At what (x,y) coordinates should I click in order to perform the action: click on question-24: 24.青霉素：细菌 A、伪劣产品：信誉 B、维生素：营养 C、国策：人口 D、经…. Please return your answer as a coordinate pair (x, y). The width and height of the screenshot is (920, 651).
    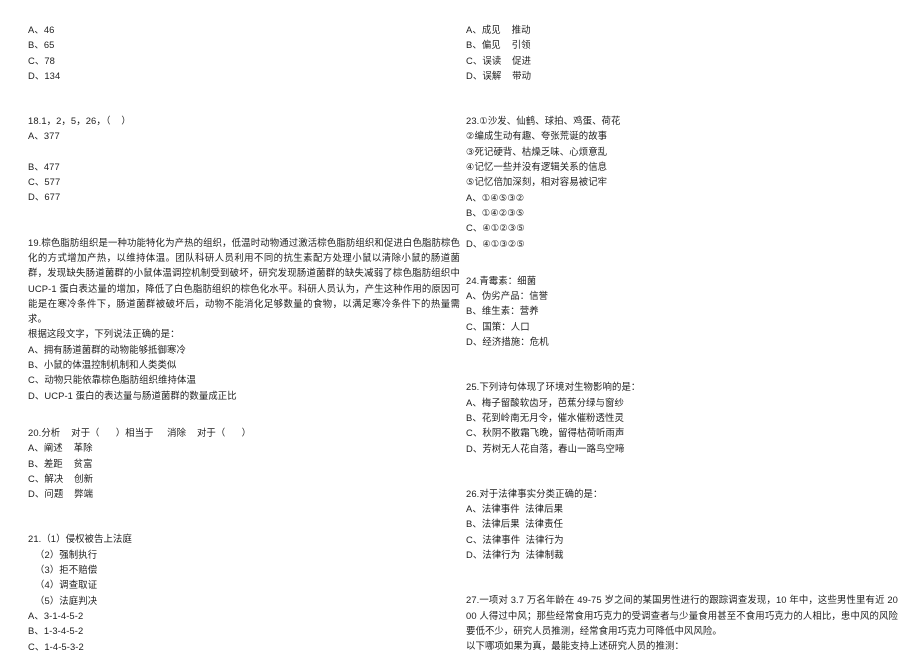
    Looking at the image, I should click on (682, 311).